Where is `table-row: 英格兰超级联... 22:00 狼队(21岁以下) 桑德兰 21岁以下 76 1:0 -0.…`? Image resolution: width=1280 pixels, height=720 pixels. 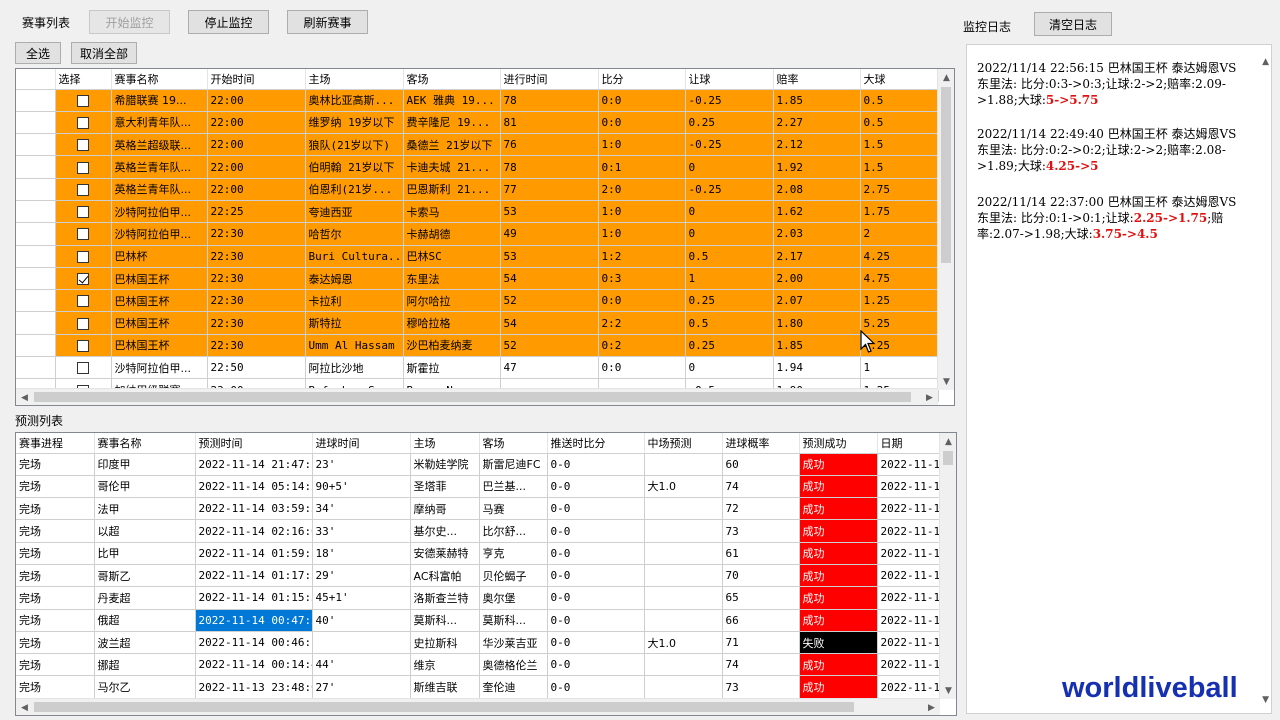 table-row: 英格兰超级联... 22:00 狼队(21岁以下) 桑德兰 21岁以下 76 1:0 -0.… is located at coordinates (477, 145).